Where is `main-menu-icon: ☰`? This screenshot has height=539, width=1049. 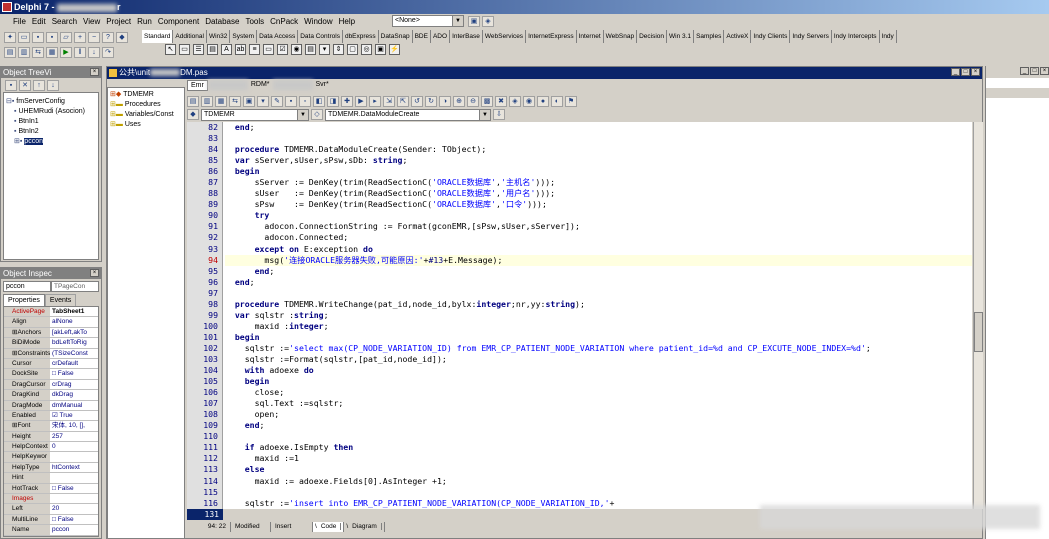 main-menu-icon: ☰ is located at coordinates (198, 49).